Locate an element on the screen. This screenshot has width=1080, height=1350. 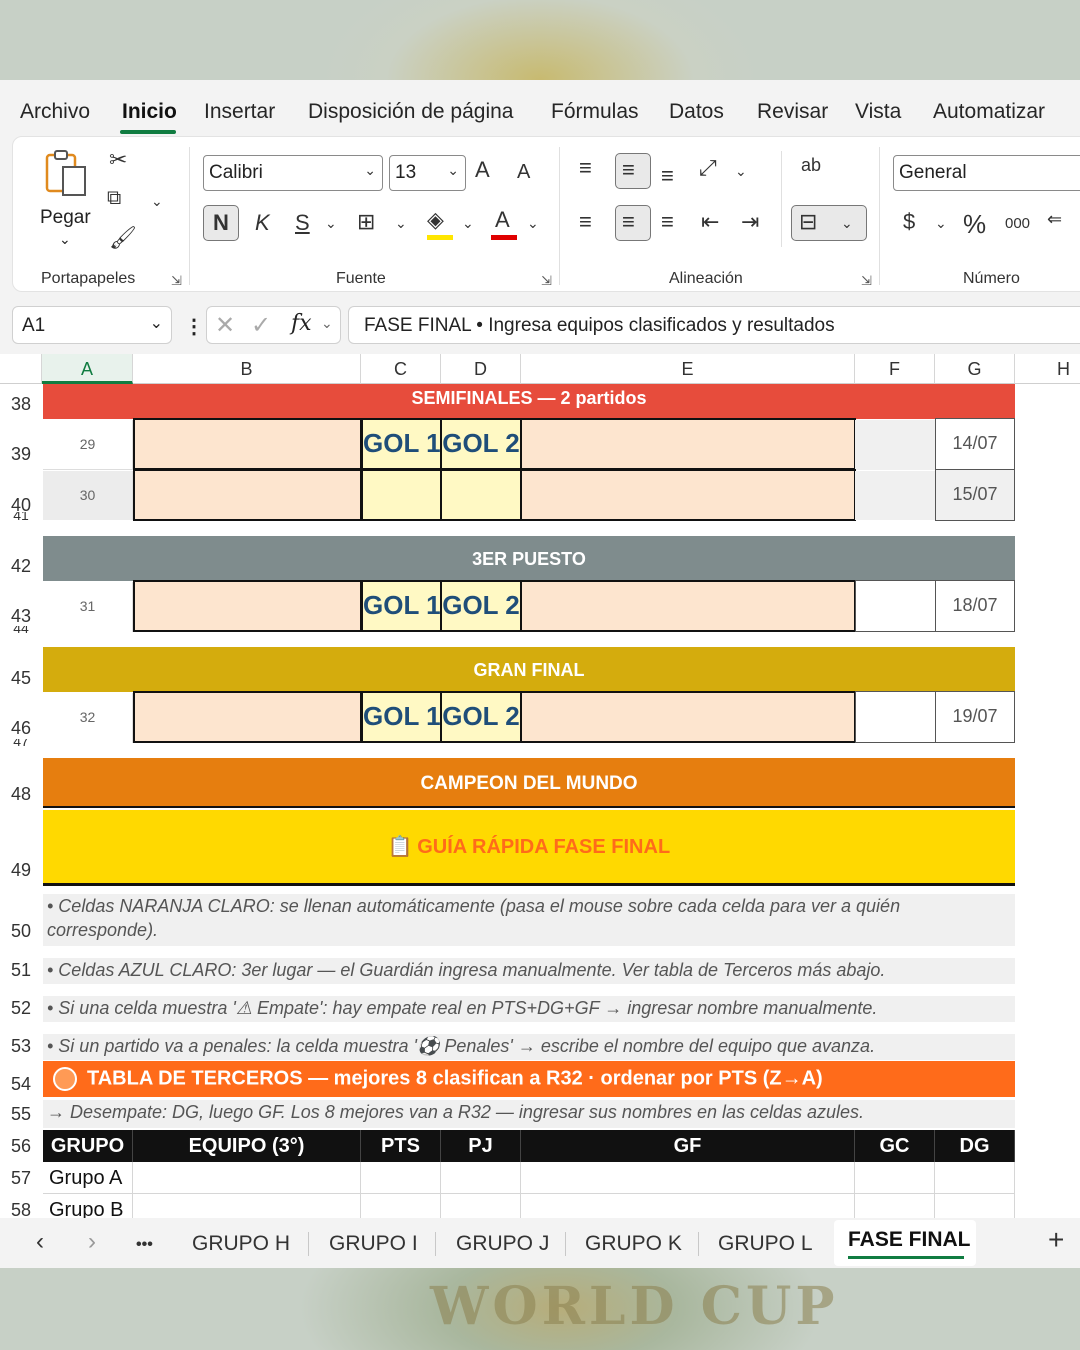
table-row-group: Grupo A is located at coordinates (88, 1178).